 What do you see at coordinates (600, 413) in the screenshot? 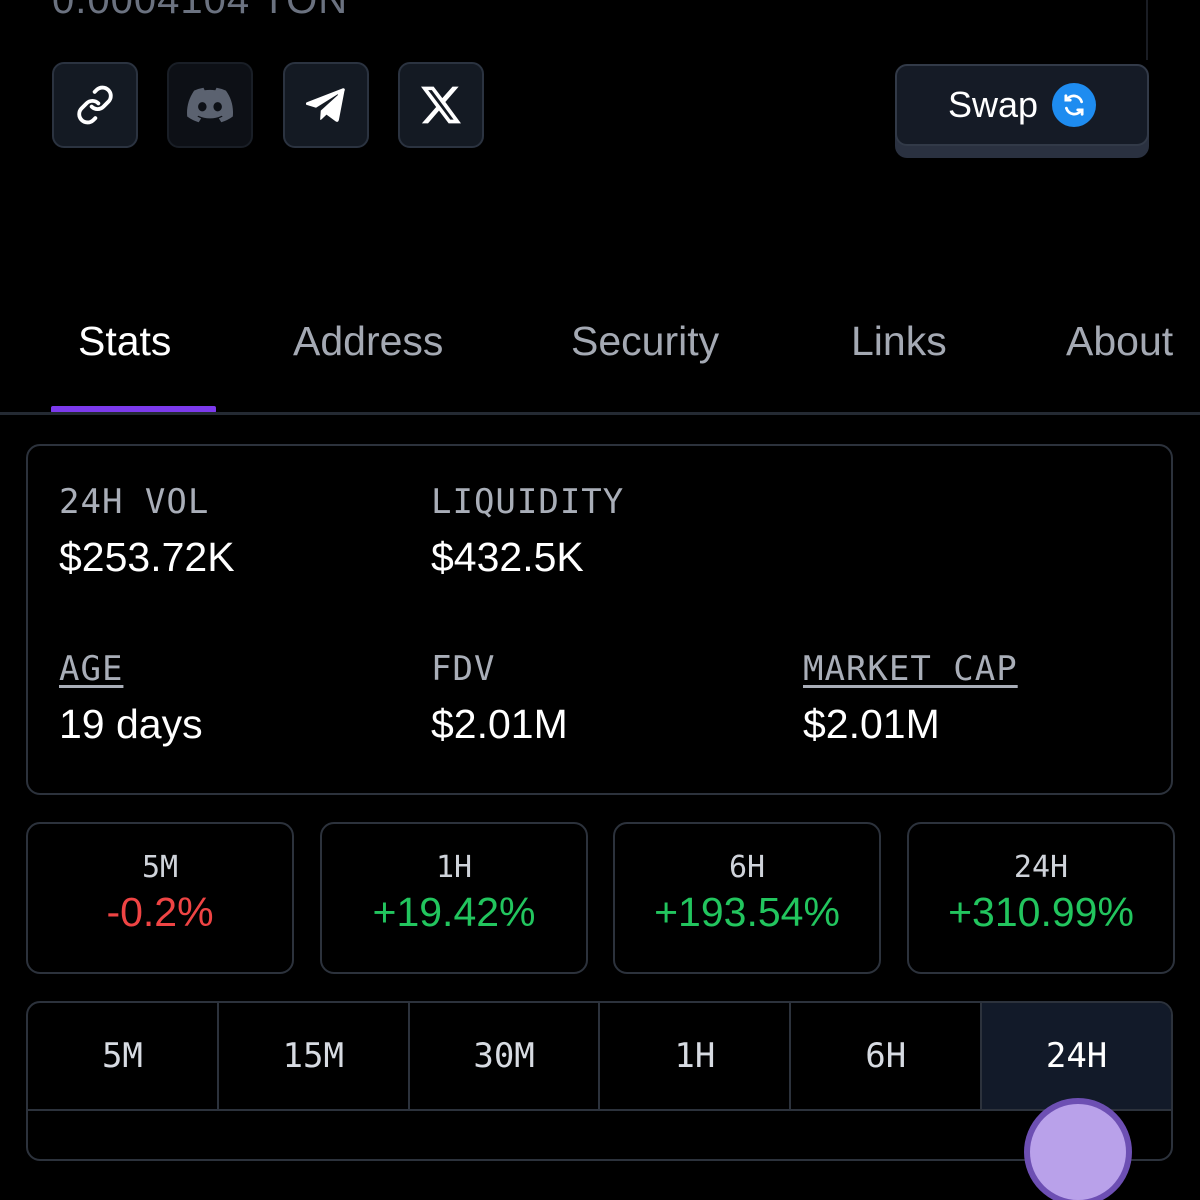
I see `tab-bar-divider` at bounding box center [600, 413].